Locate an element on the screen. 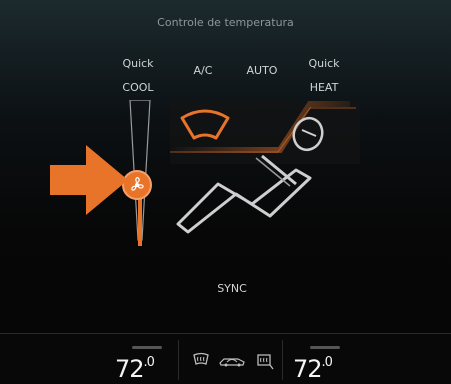  seat-heat-icon is located at coordinates (265, 361).